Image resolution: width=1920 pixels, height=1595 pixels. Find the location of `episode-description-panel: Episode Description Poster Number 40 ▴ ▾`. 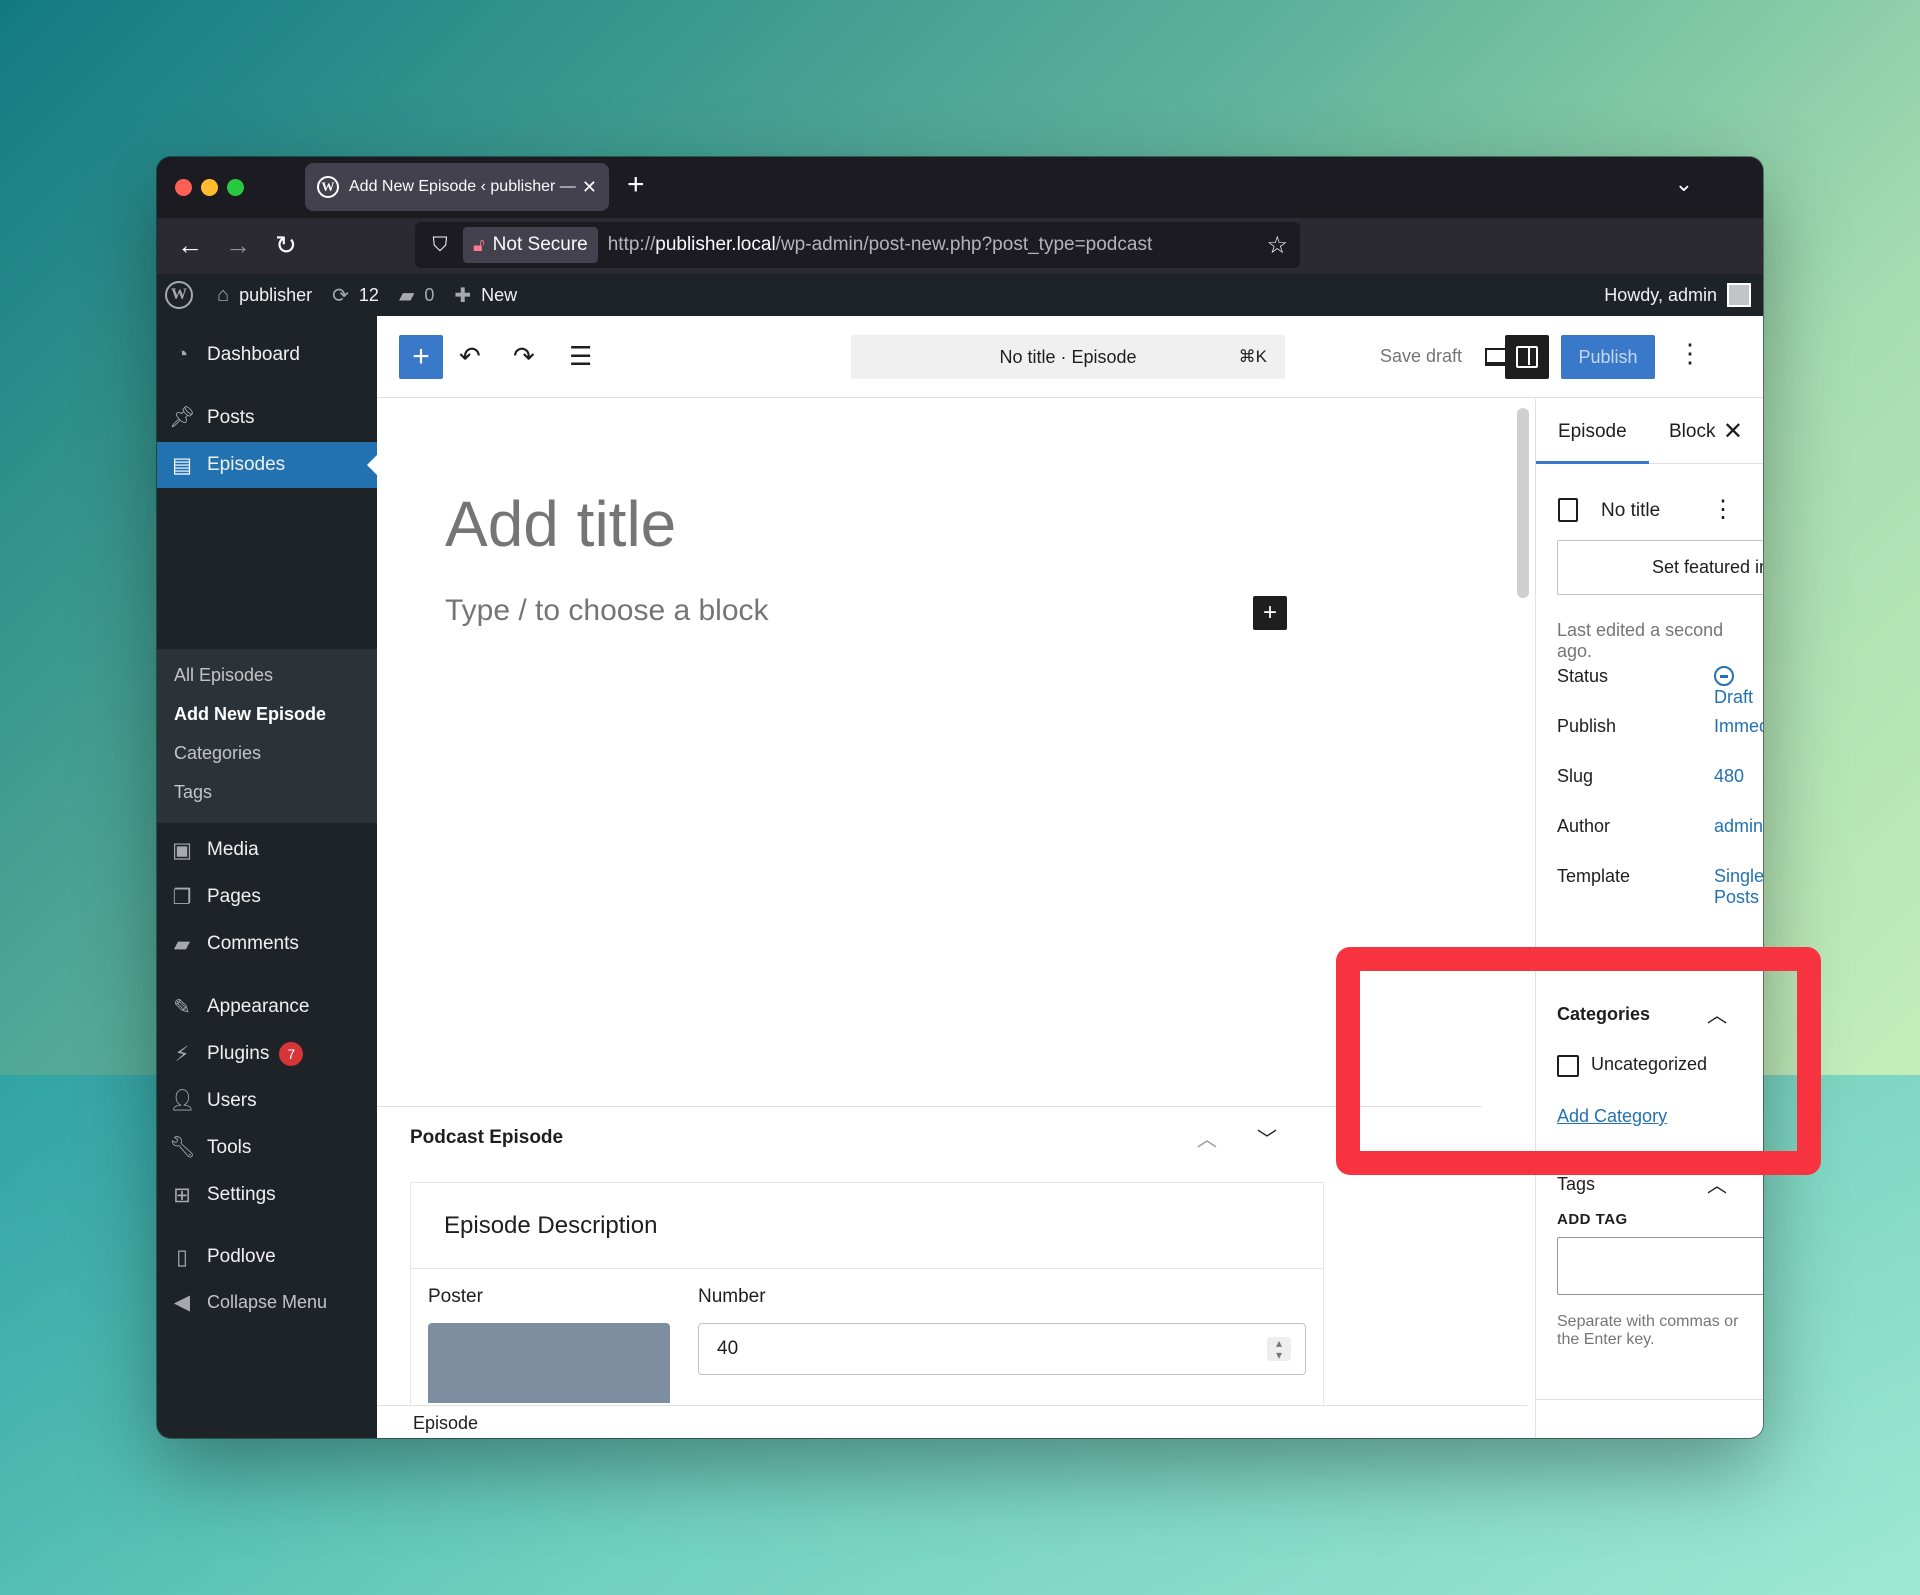

episode-description-panel: Episode Description Poster Number 40 ▴ ▾ is located at coordinates (867, 1293).